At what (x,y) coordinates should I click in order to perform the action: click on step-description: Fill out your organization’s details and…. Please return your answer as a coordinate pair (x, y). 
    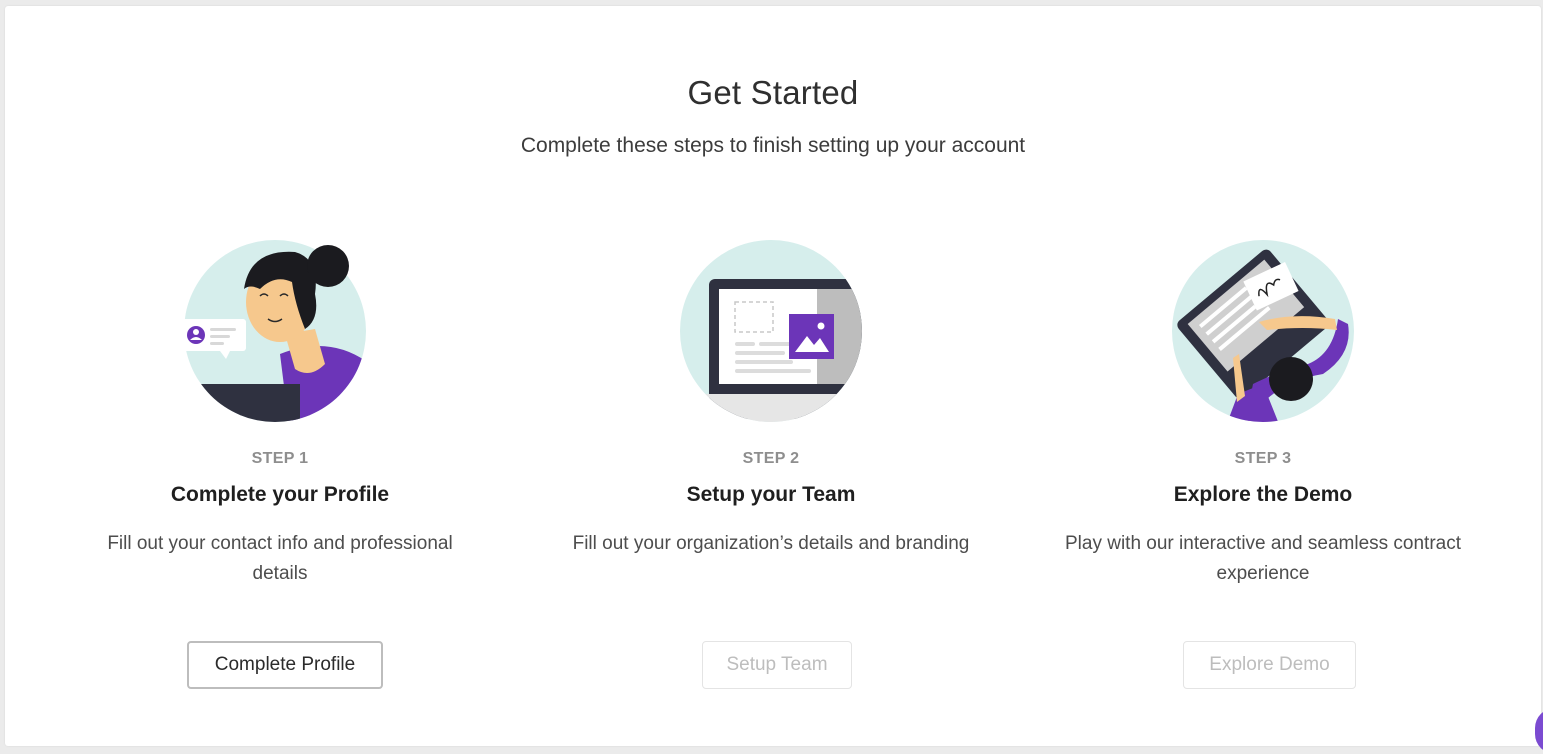
    Looking at the image, I should click on (771, 543).